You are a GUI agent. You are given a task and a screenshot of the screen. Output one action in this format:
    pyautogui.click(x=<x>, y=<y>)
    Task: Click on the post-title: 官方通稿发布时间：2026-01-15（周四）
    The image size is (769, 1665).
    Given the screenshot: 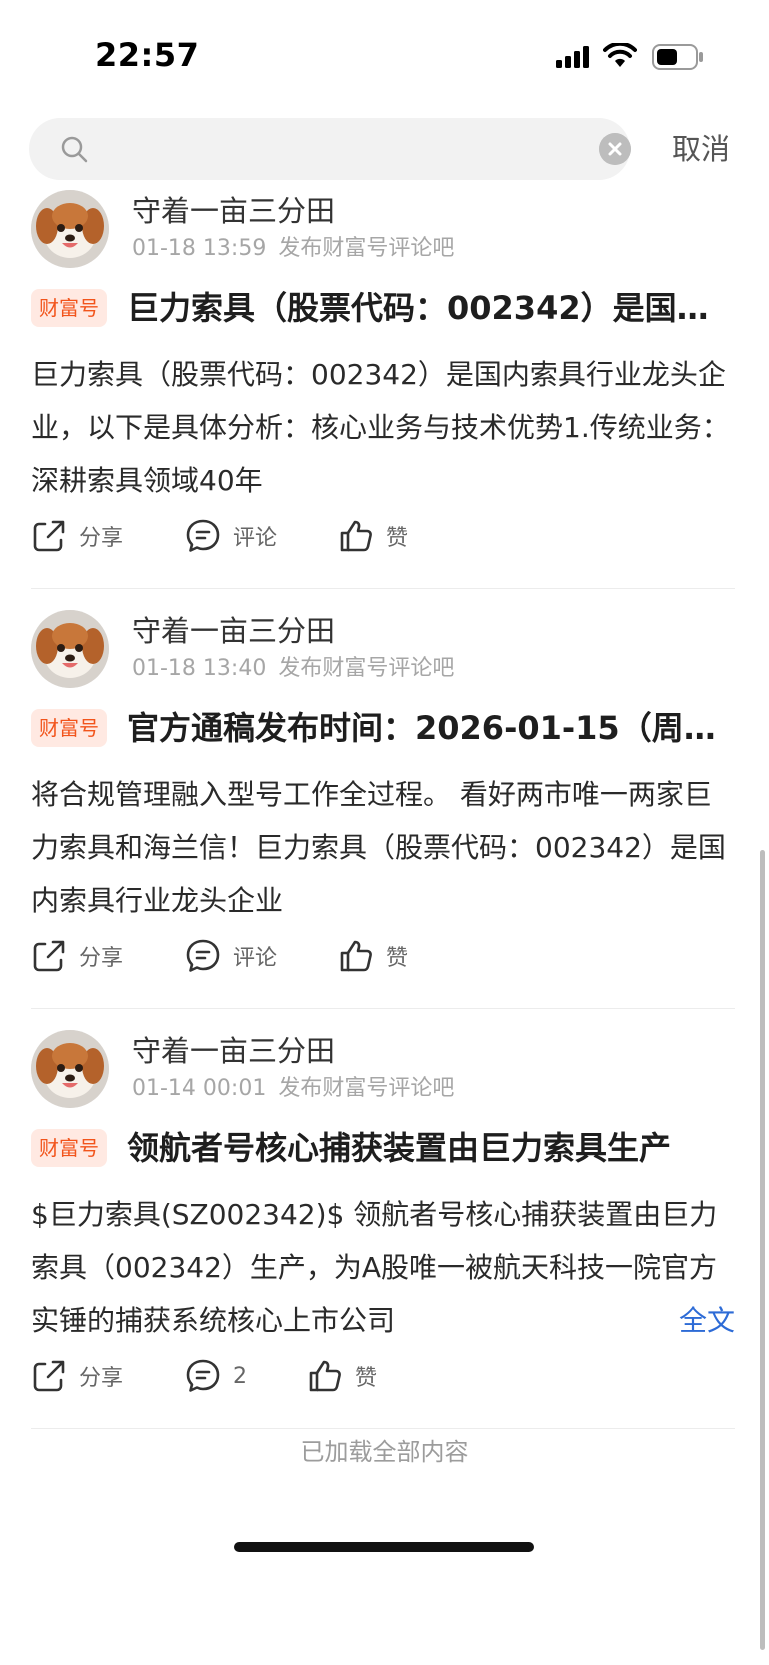 What is the action you would take?
    pyautogui.click(x=431, y=728)
    